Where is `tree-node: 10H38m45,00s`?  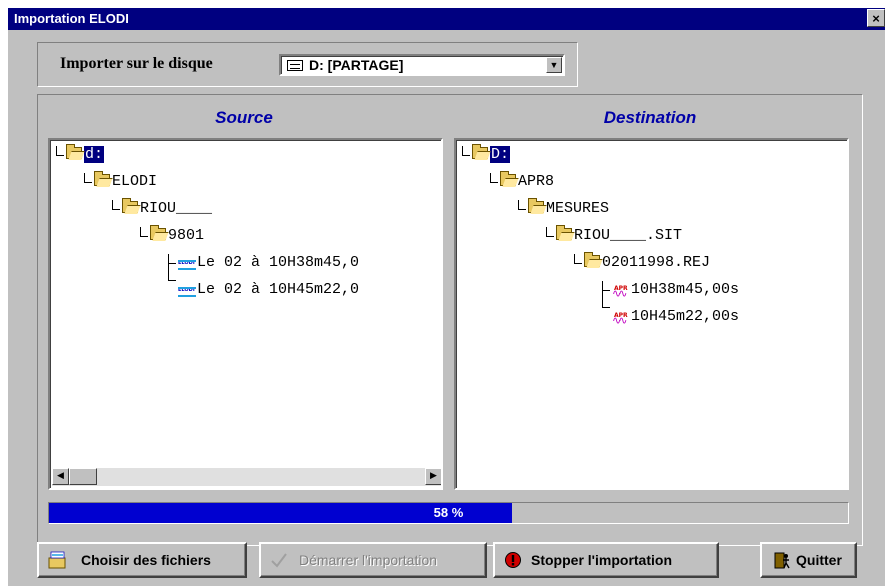 tree-node: 10H38m45,00s is located at coordinates (676, 291).